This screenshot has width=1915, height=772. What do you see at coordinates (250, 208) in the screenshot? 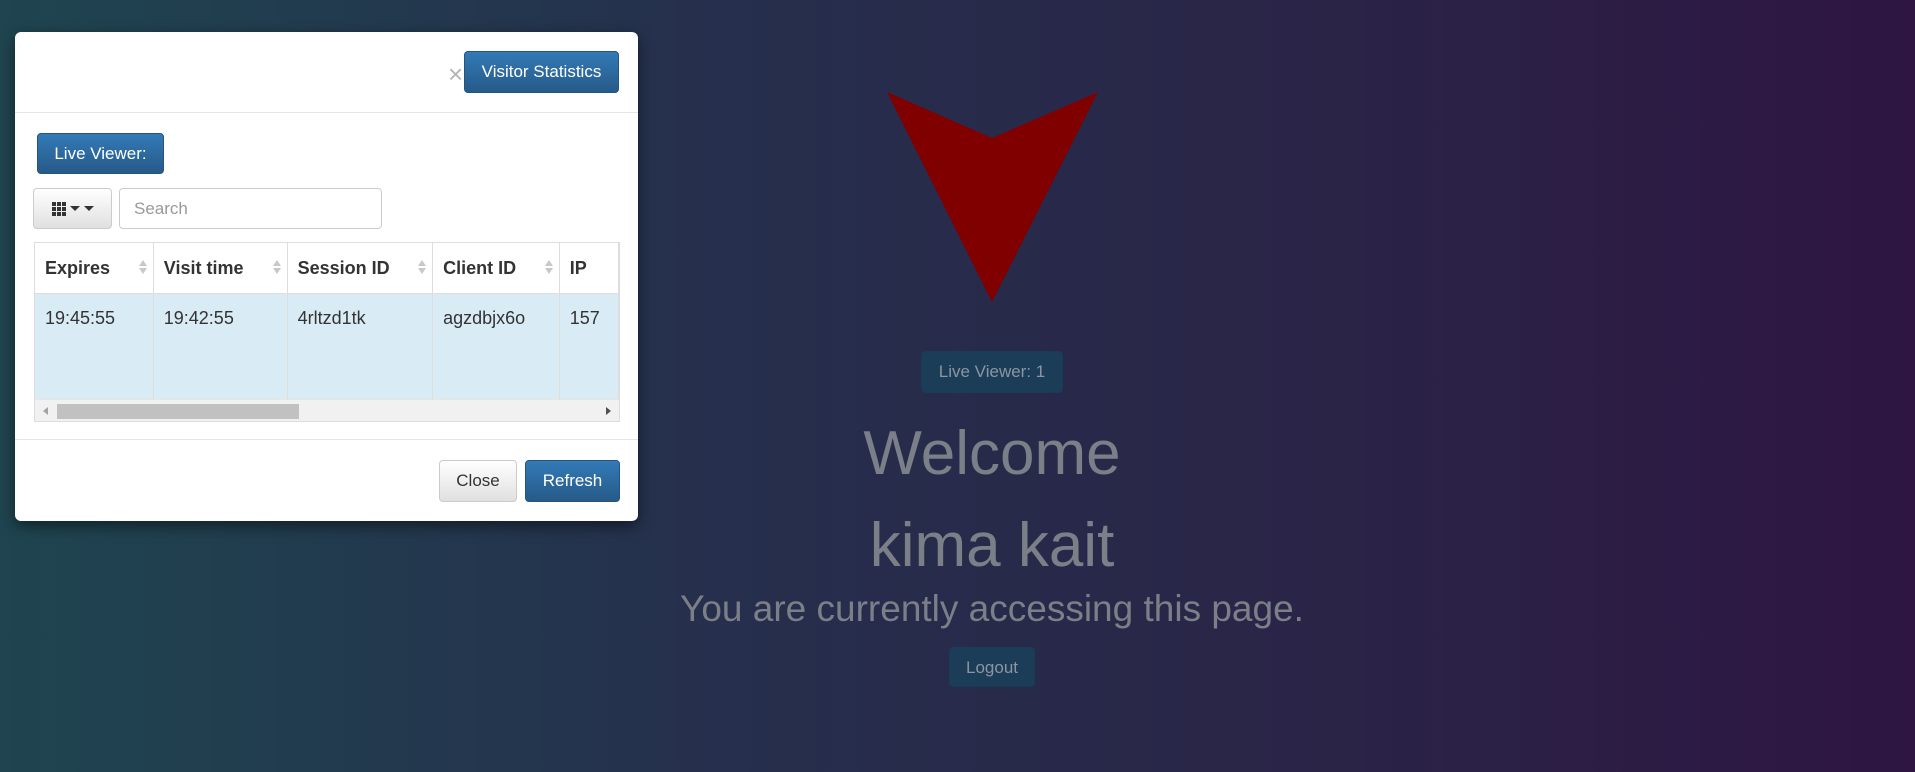
I see `search-input` at bounding box center [250, 208].